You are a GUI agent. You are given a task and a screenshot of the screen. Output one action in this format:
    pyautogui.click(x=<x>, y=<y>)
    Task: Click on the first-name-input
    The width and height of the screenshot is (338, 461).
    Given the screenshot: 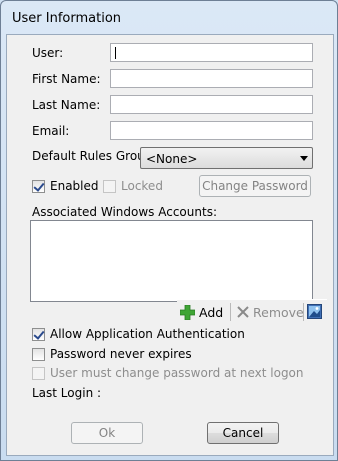 What is the action you would take?
    pyautogui.click(x=211, y=78)
    